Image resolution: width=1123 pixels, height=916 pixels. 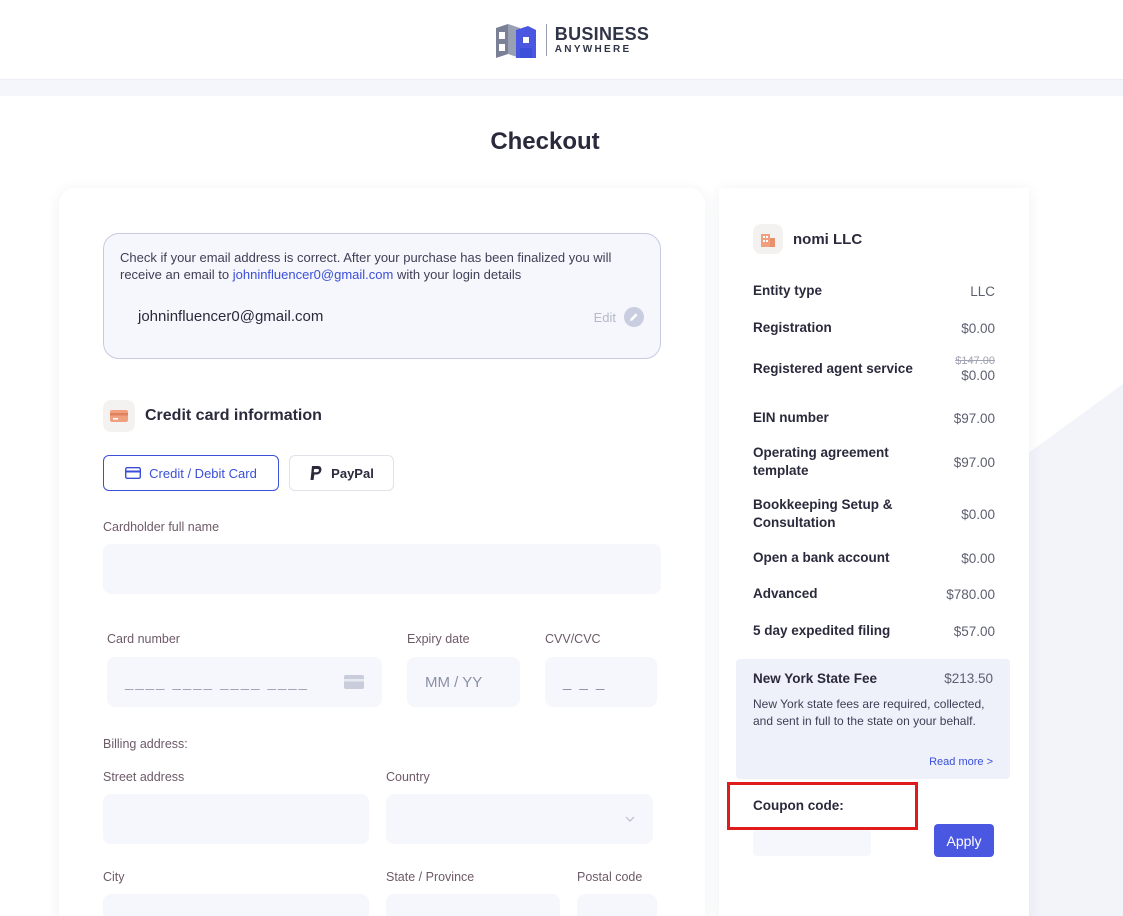 What do you see at coordinates (236, 819) in the screenshot?
I see `street-input` at bounding box center [236, 819].